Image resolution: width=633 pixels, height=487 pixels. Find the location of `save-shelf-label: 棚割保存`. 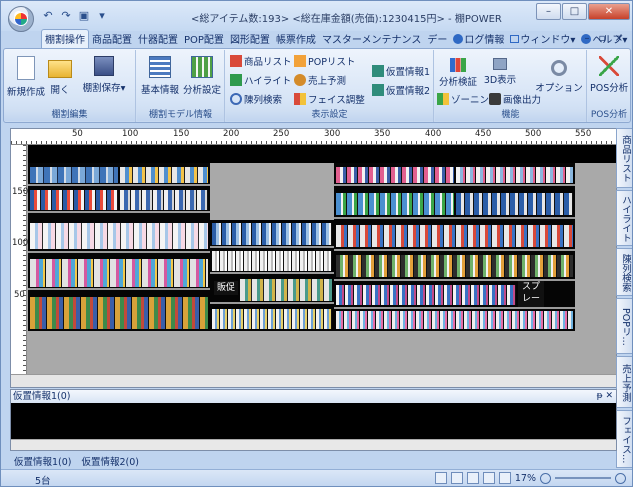

save-shelf-label: 棚割保存 is located at coordinates (101, 88).